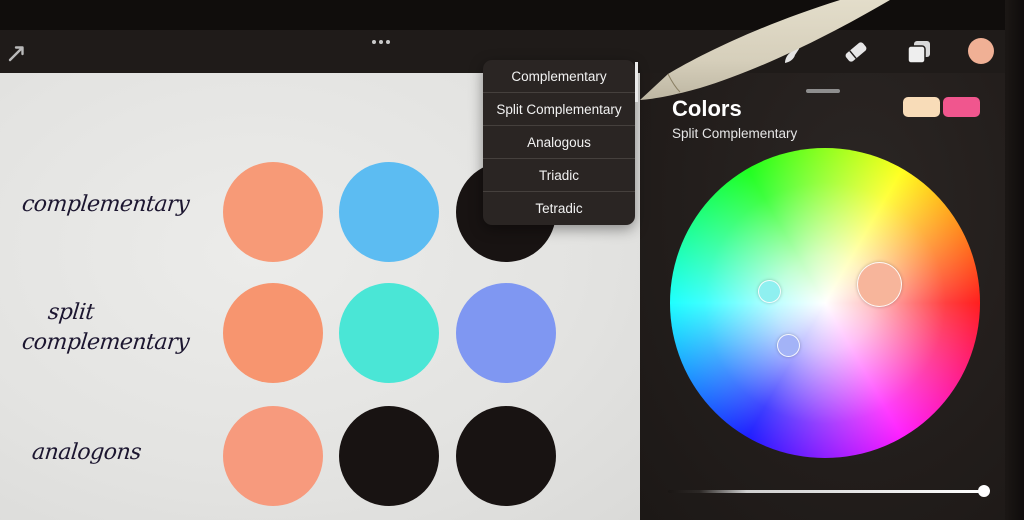 This screenshot has width=1024, height=520. Describe the element at coordinates (984, 491) in the screenshot. I see `brightness-slider-knob` at that location.